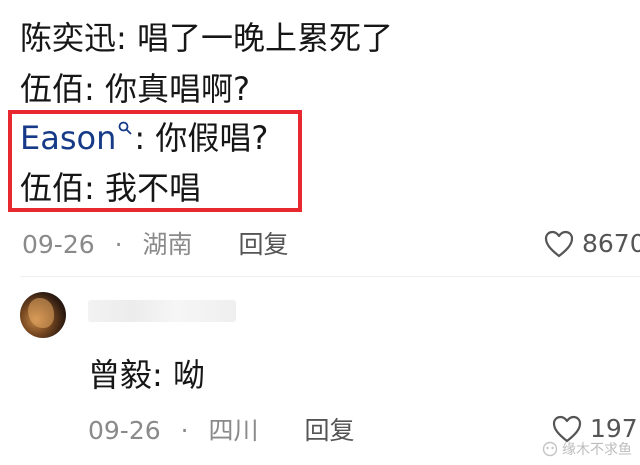  I want to click on mention-link: Eason, so click(68, 138).